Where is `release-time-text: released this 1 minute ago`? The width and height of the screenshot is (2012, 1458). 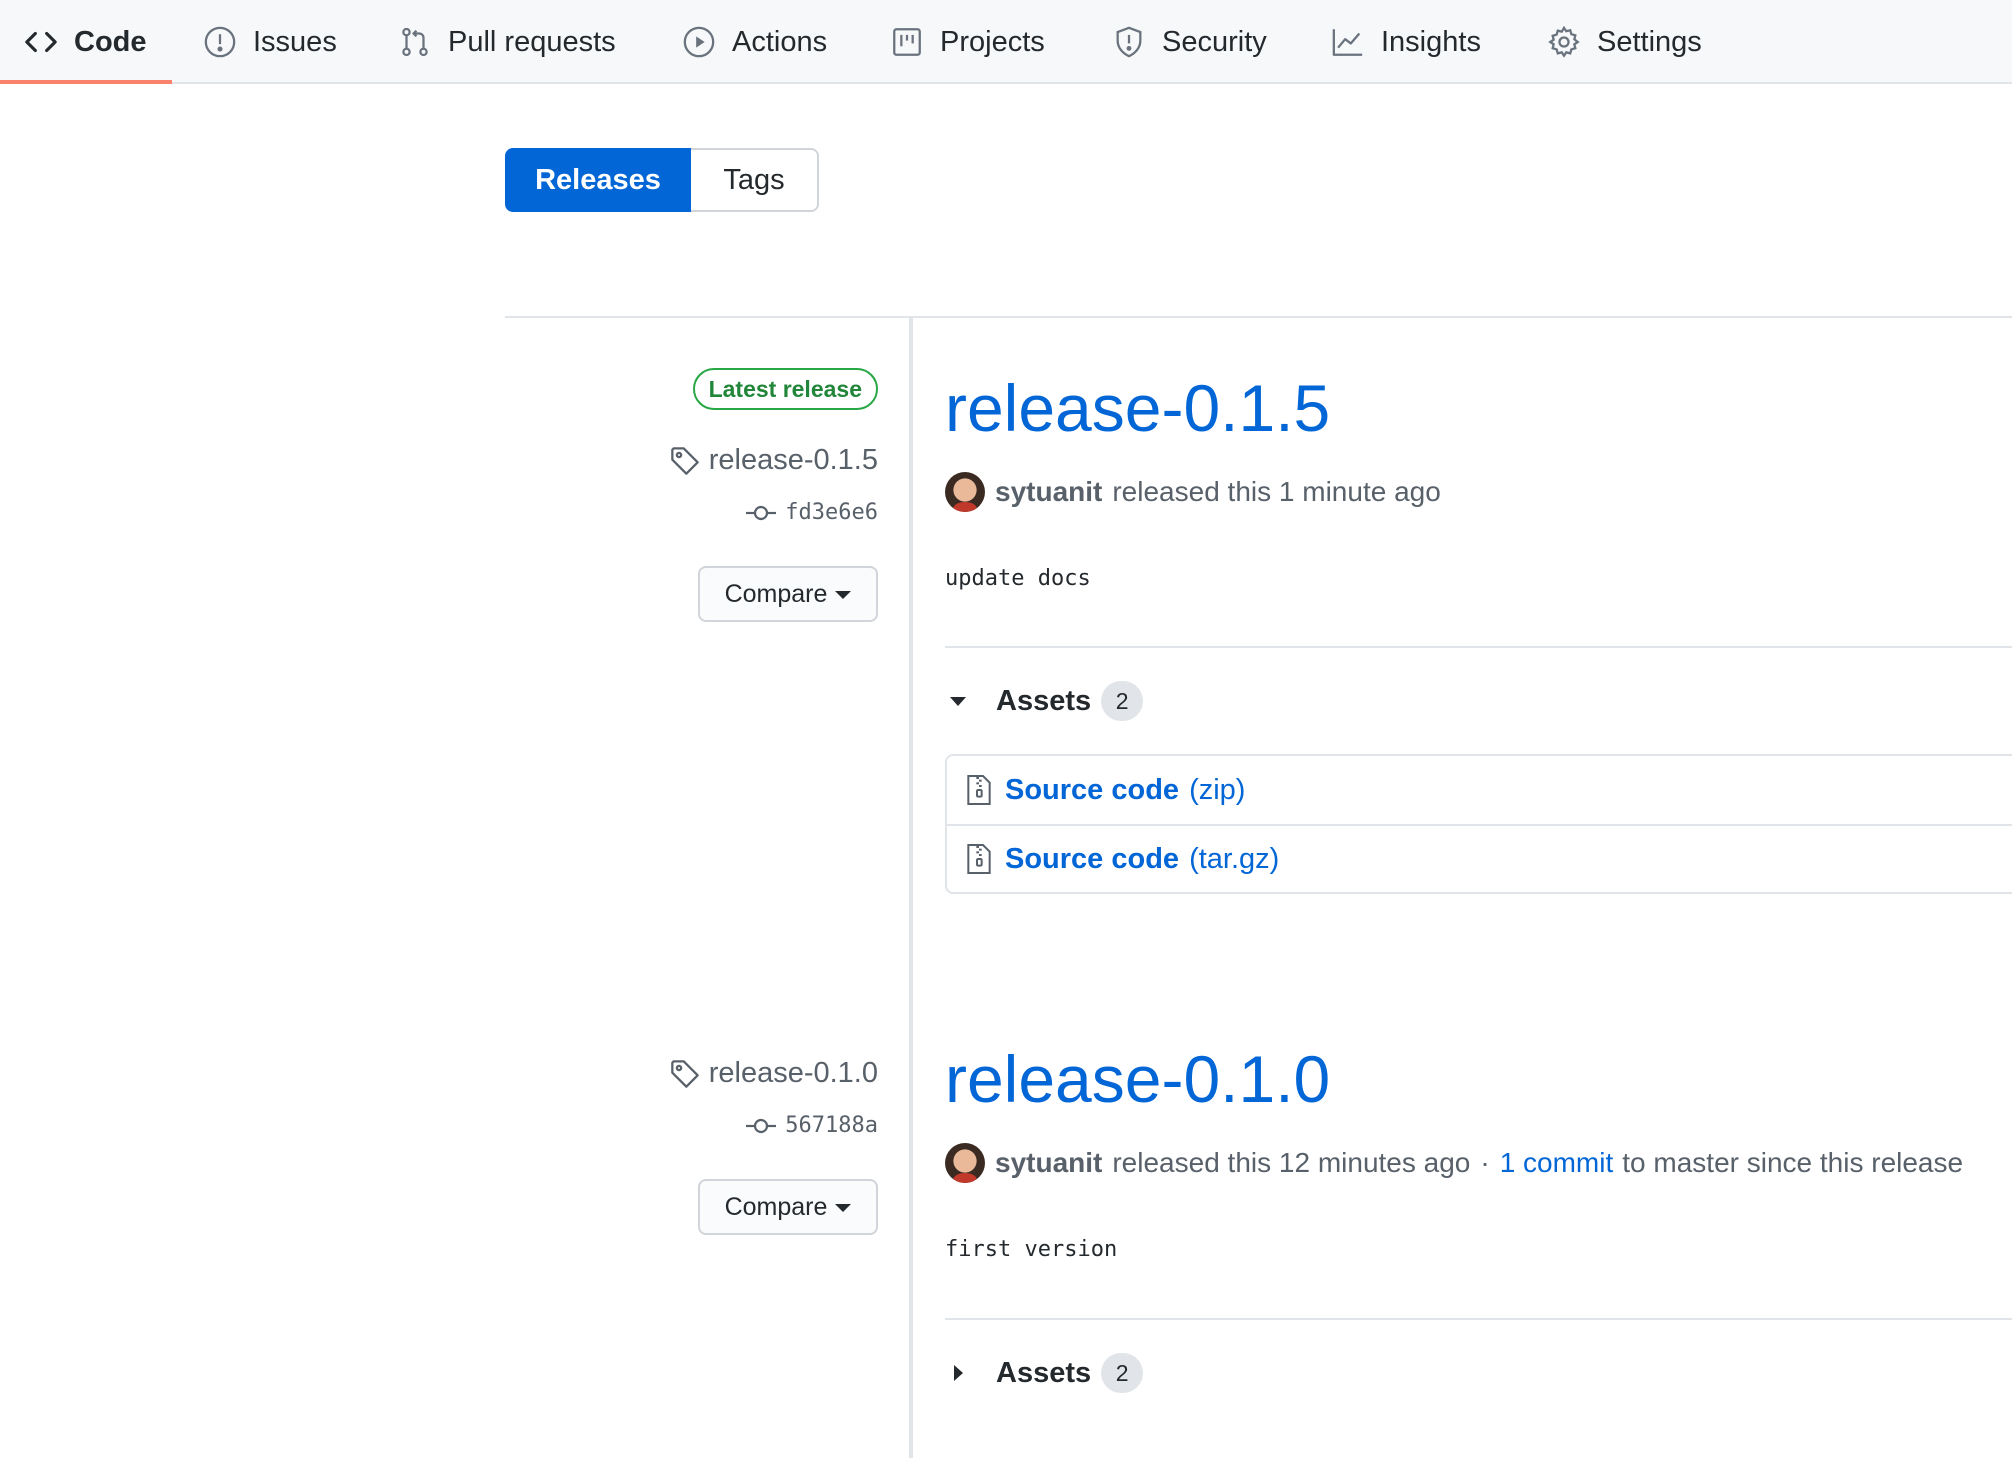
release-time-text: released this 1 minute ago is located at coordinates (1276, 491).